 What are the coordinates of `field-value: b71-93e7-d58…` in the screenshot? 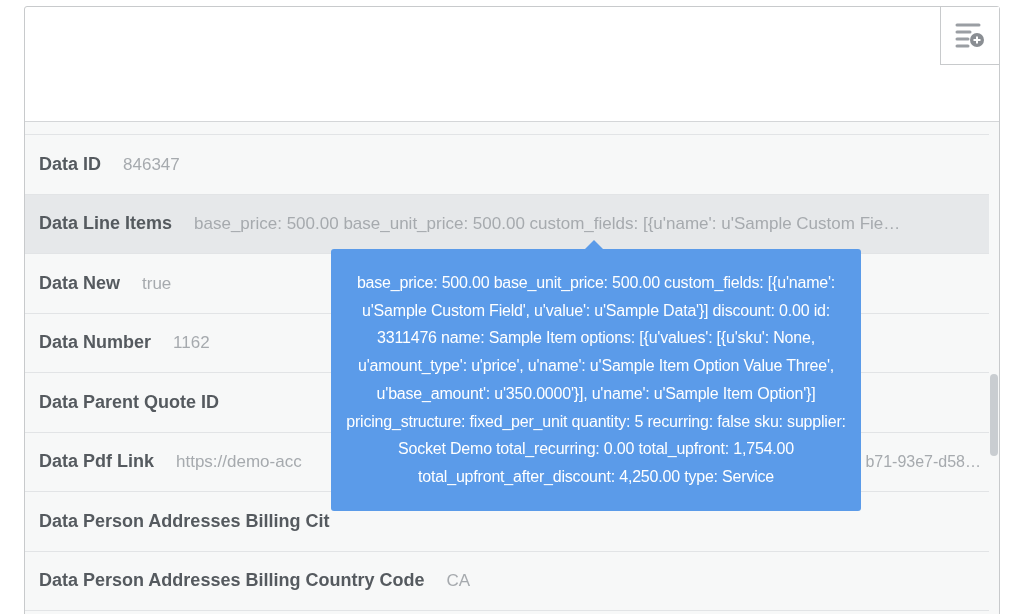 It's located at (923, 461).